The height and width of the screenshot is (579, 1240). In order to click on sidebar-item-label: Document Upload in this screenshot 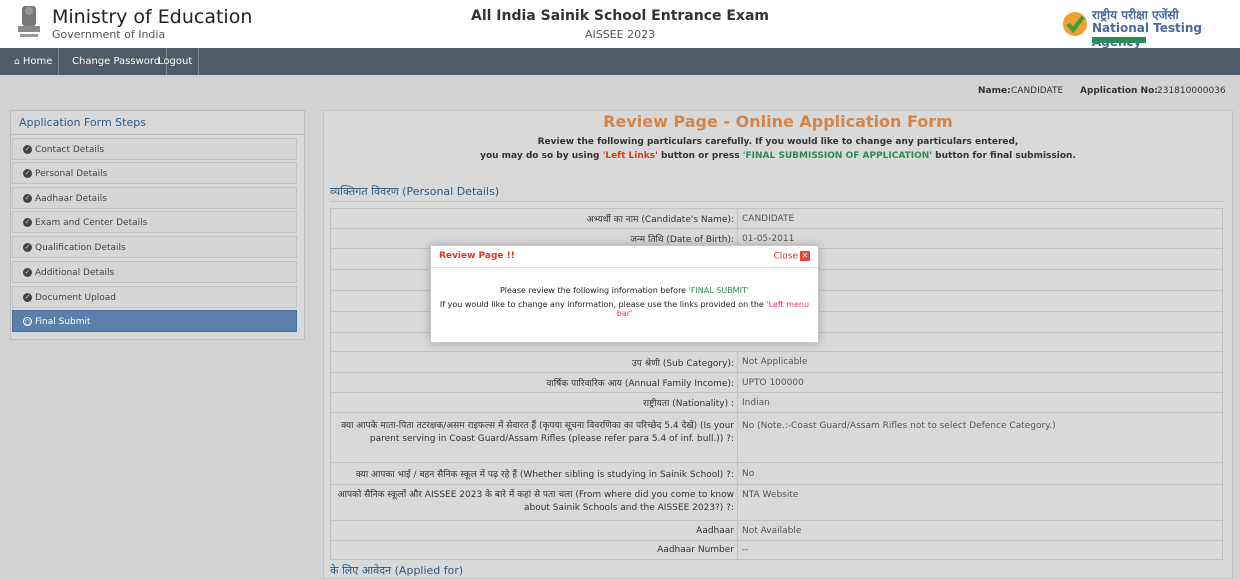, I will do `click(76, 298)`.